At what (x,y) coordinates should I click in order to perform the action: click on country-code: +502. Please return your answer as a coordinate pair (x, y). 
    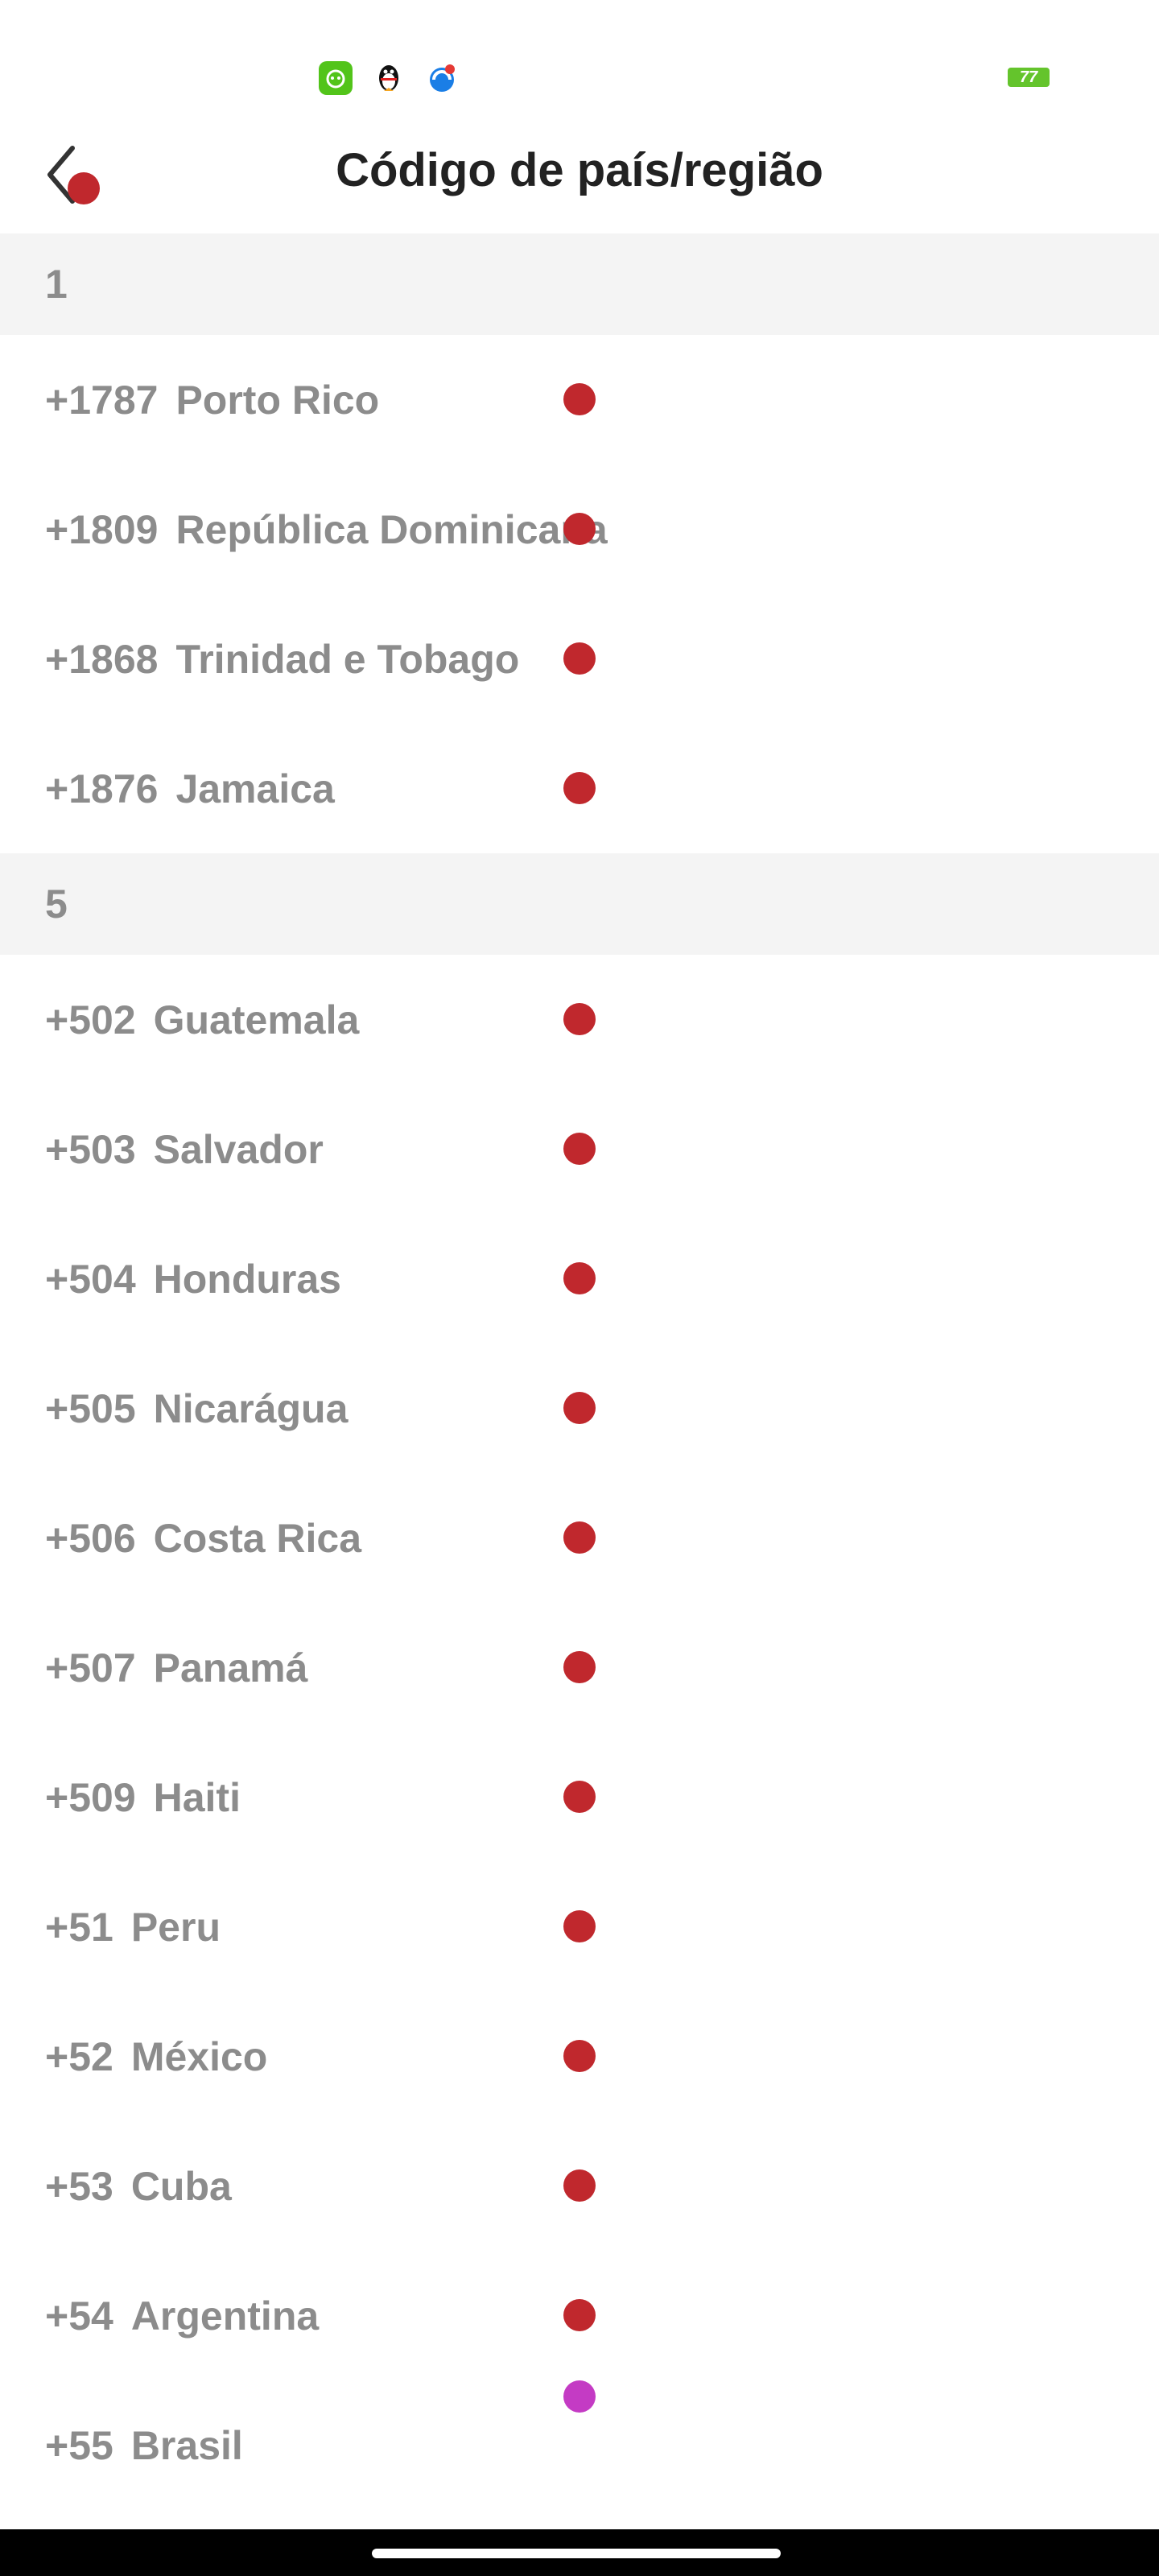
    Looking at the image, I should click on (90, 1019).